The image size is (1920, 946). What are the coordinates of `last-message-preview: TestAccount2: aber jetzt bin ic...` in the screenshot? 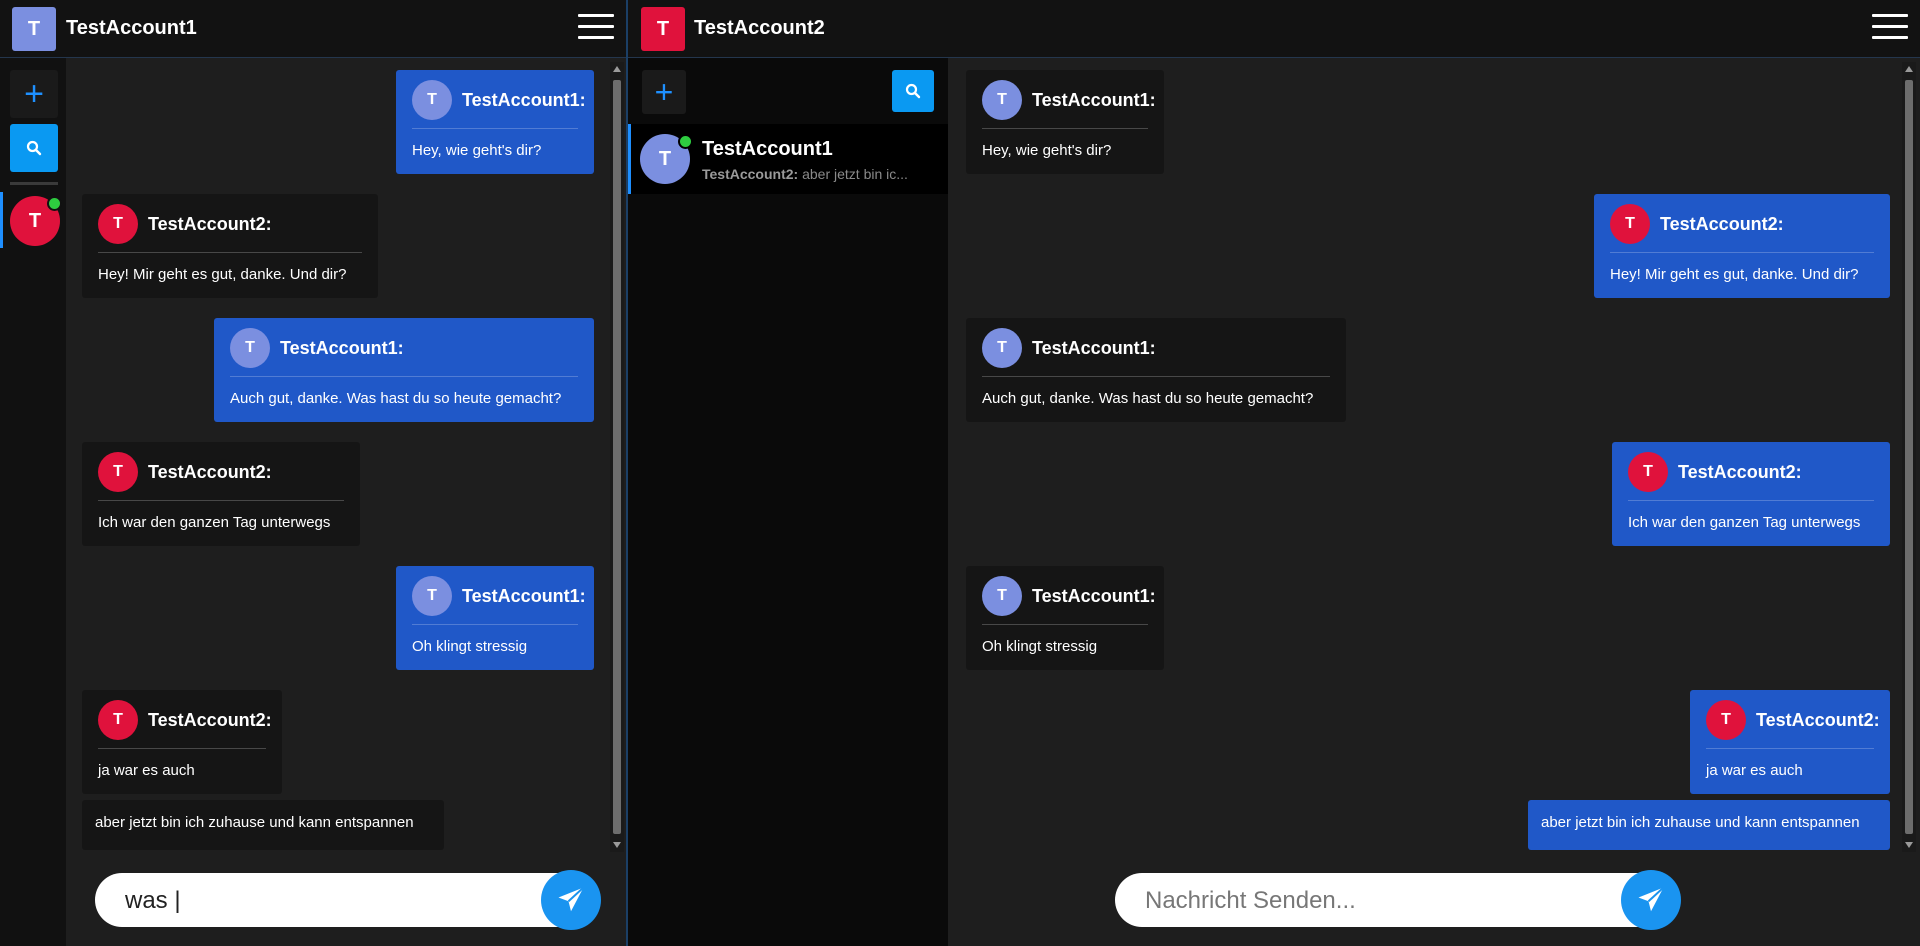 It's located at (805, 174).